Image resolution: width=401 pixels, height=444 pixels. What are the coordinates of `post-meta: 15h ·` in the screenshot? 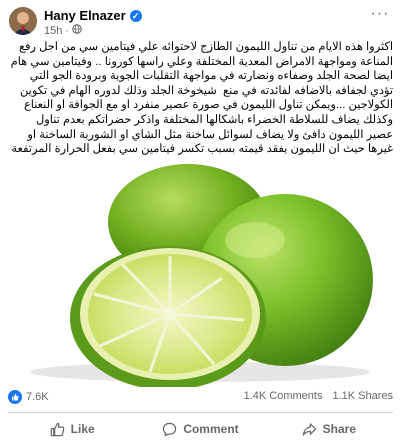 It's located at (63, 30).